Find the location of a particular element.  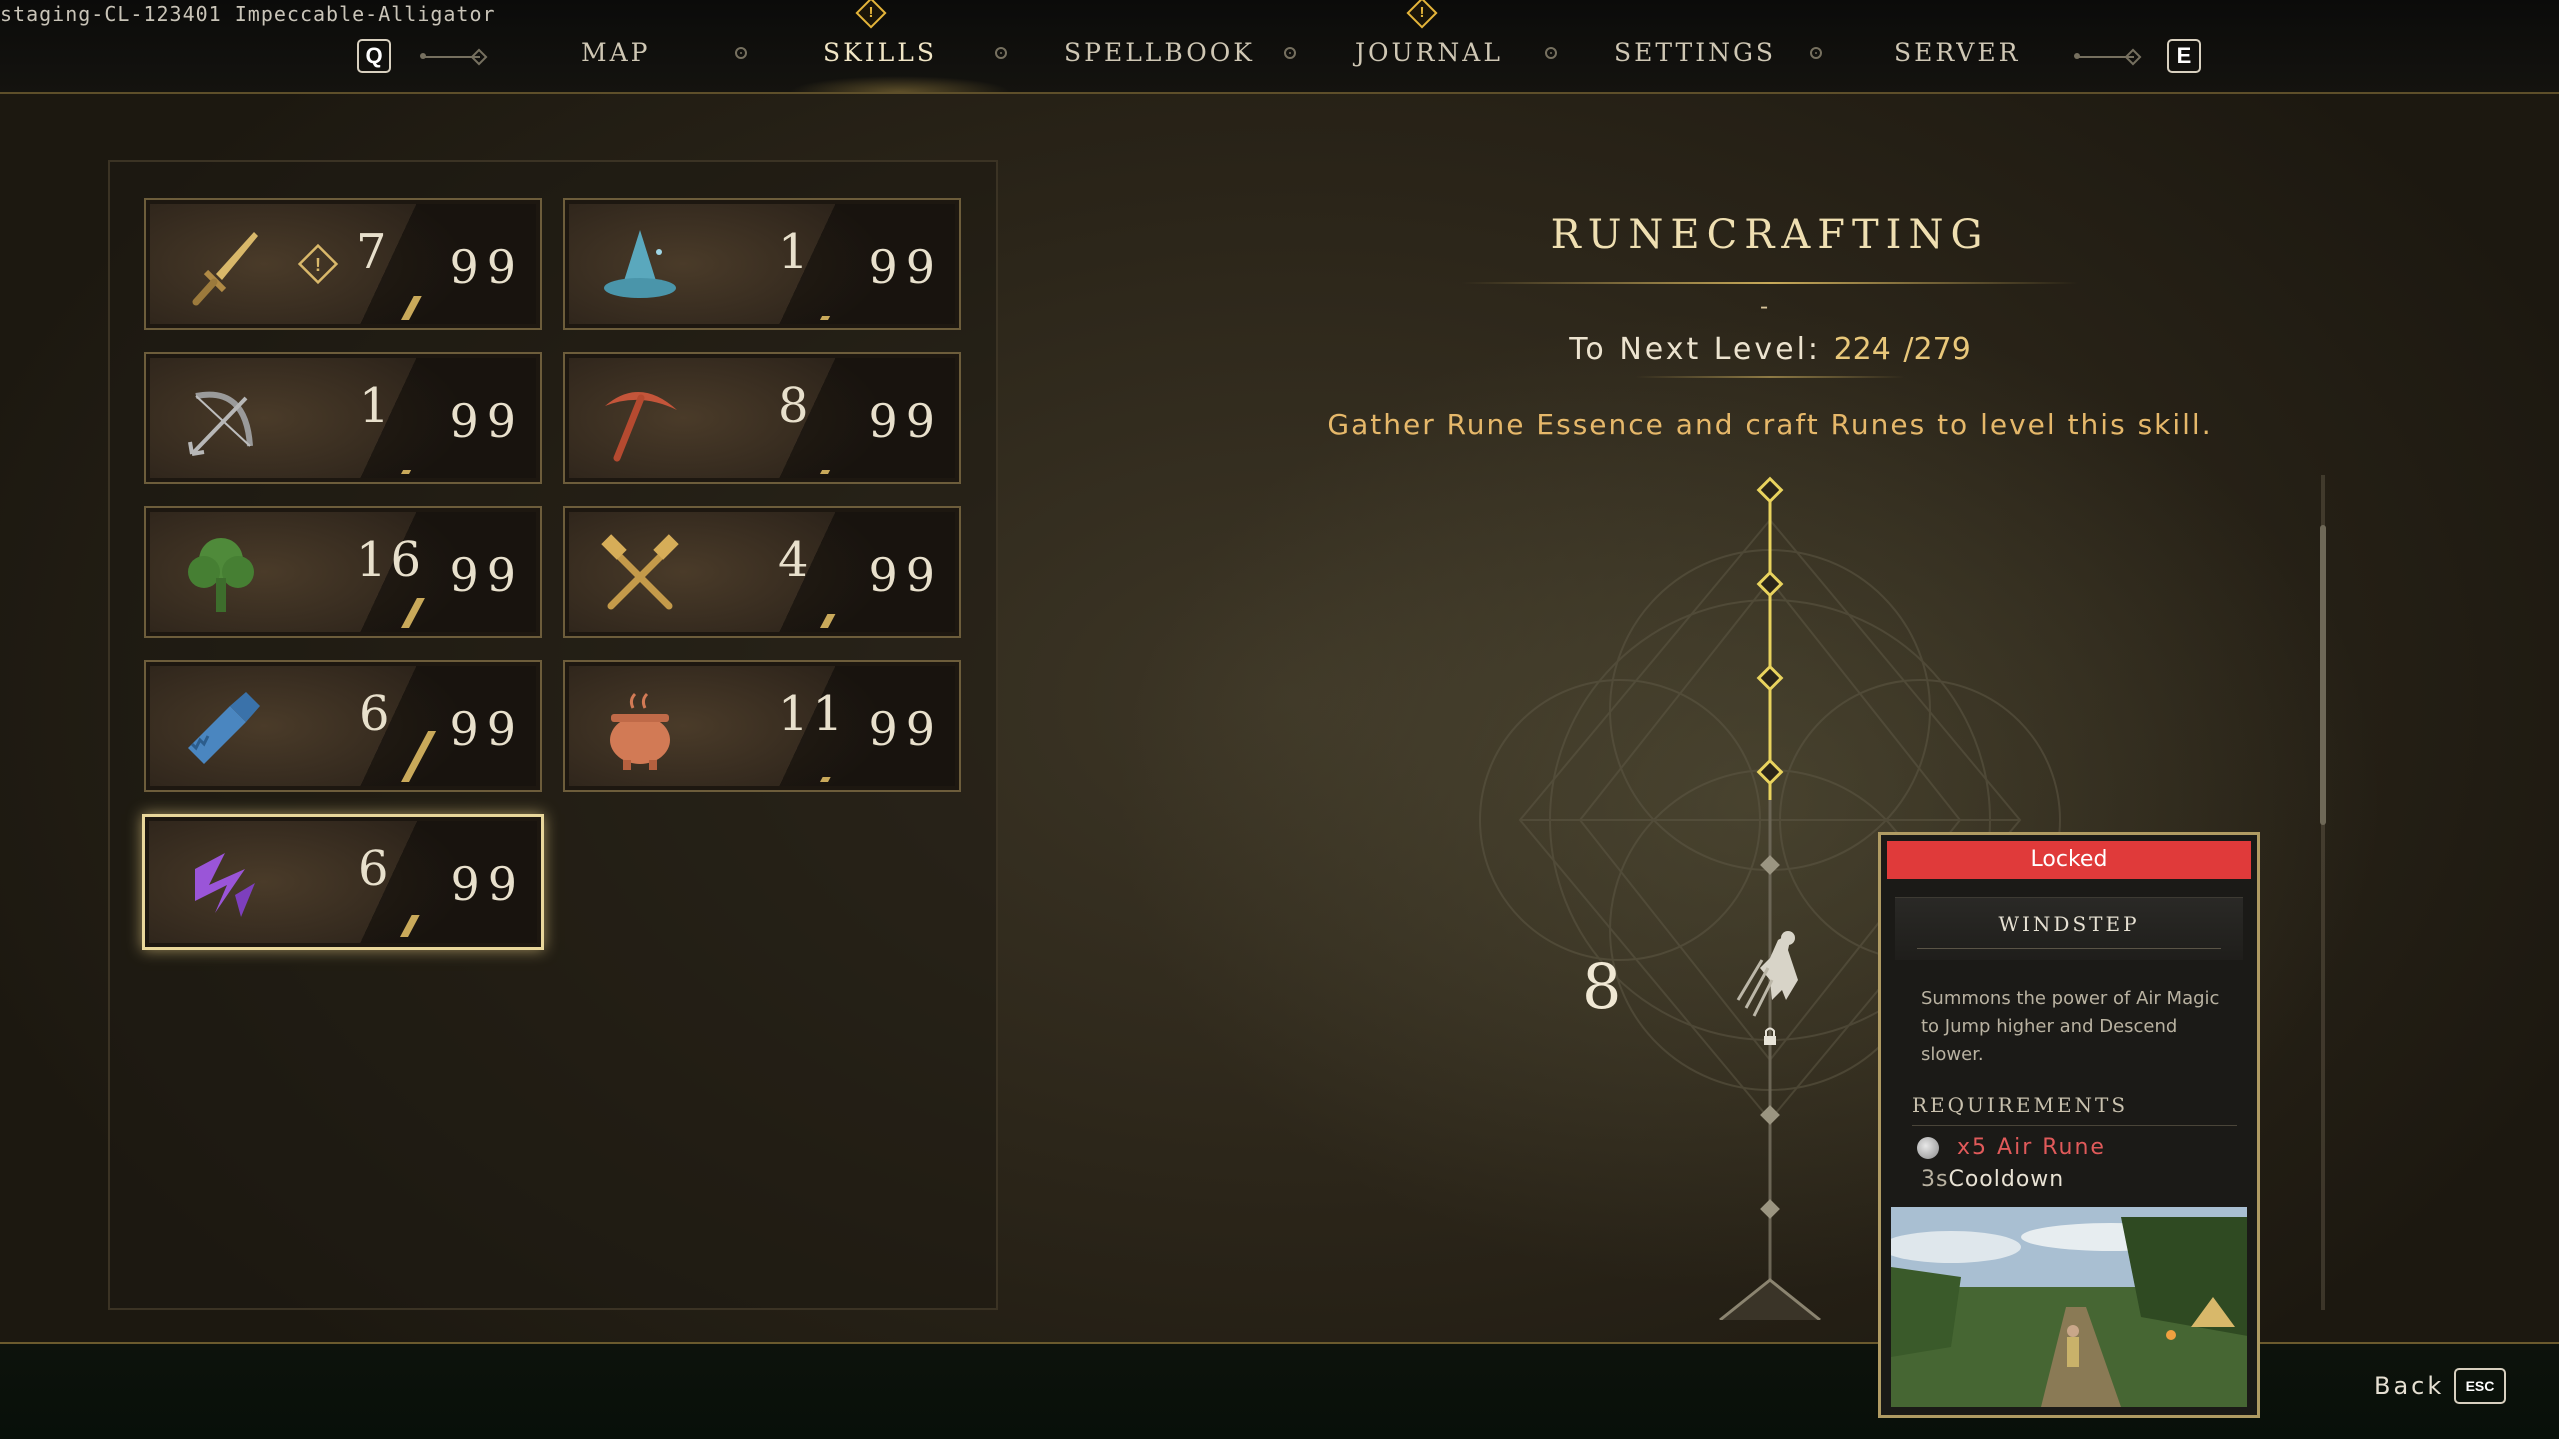

sword-icon is located at coordinates (225, 269).